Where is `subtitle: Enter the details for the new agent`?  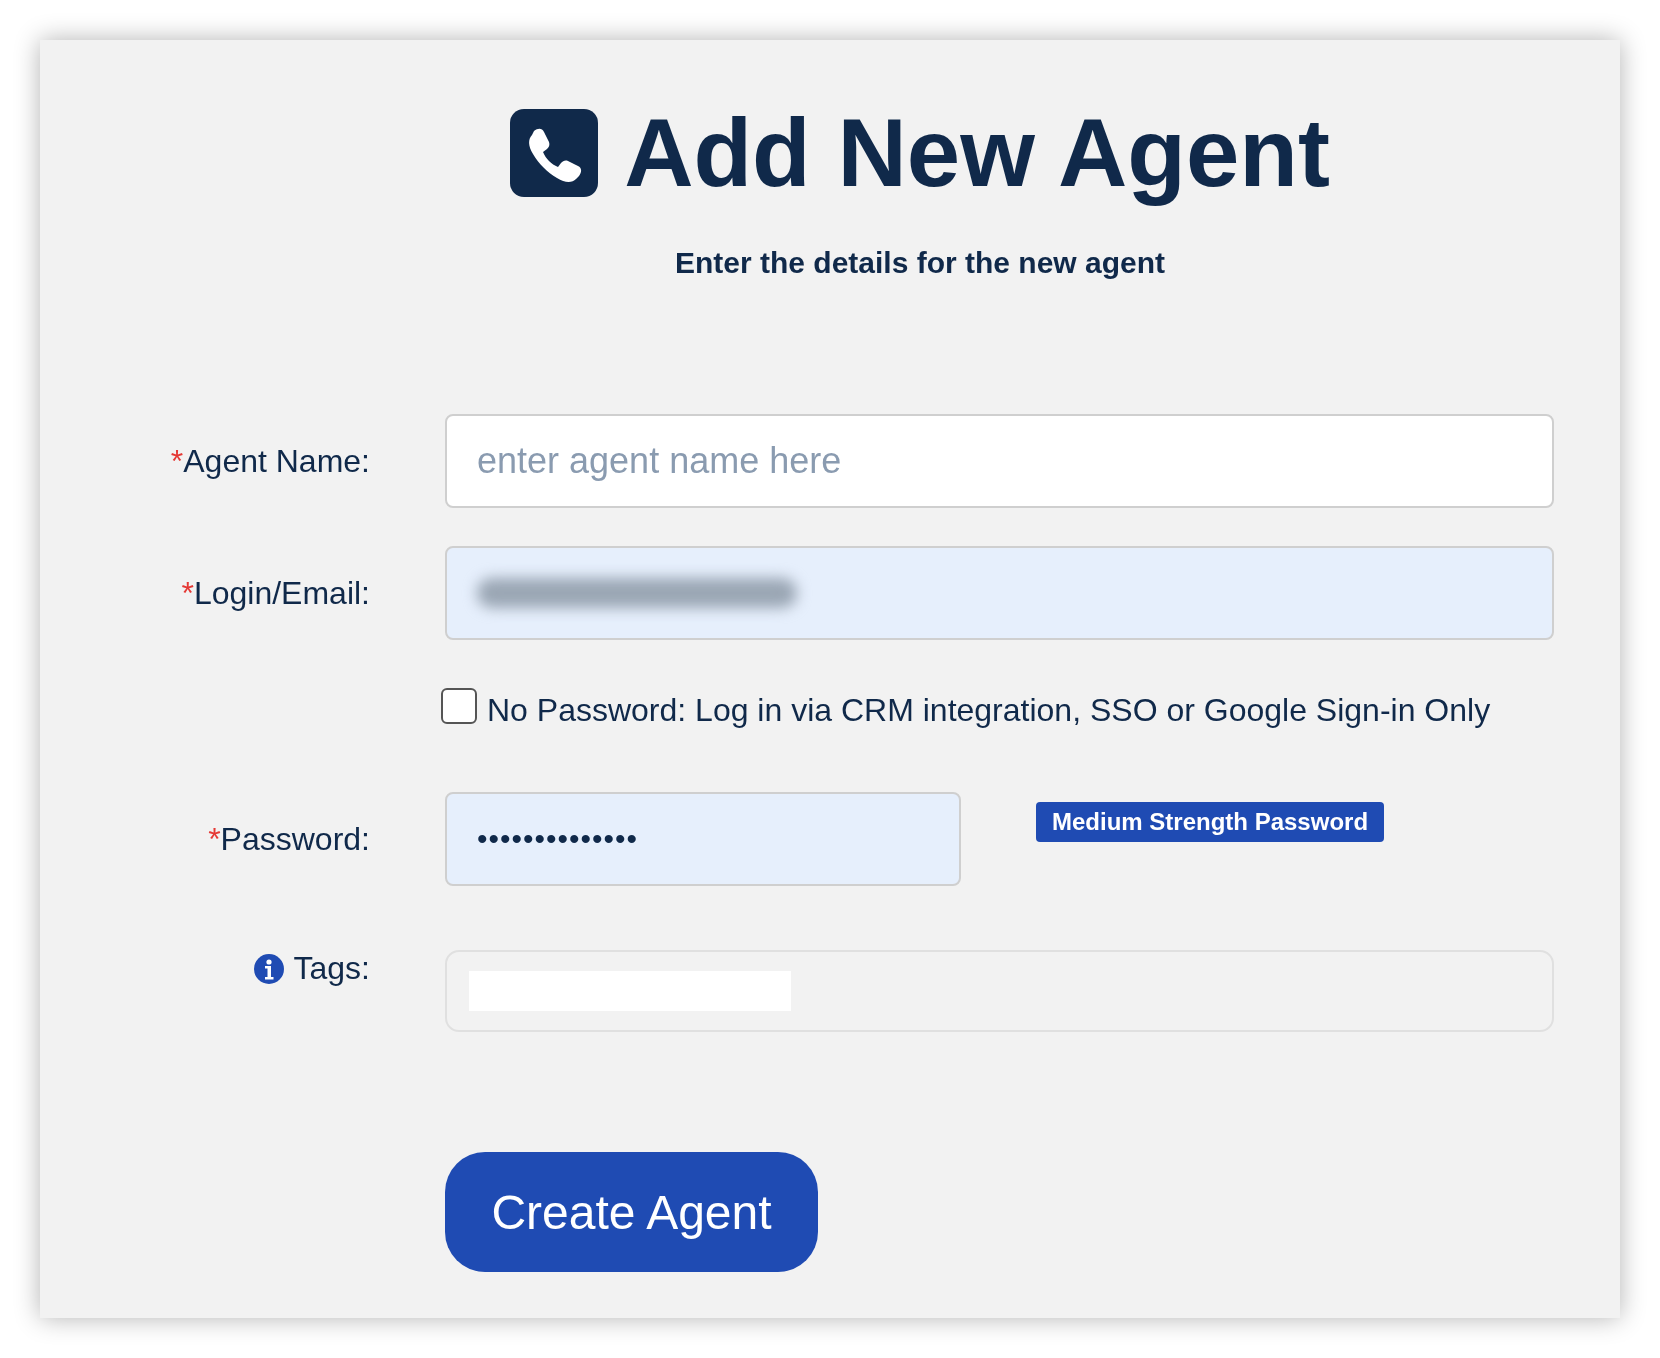 subtitle: Enter the details for the new agent is located at coordinates (920, 263).